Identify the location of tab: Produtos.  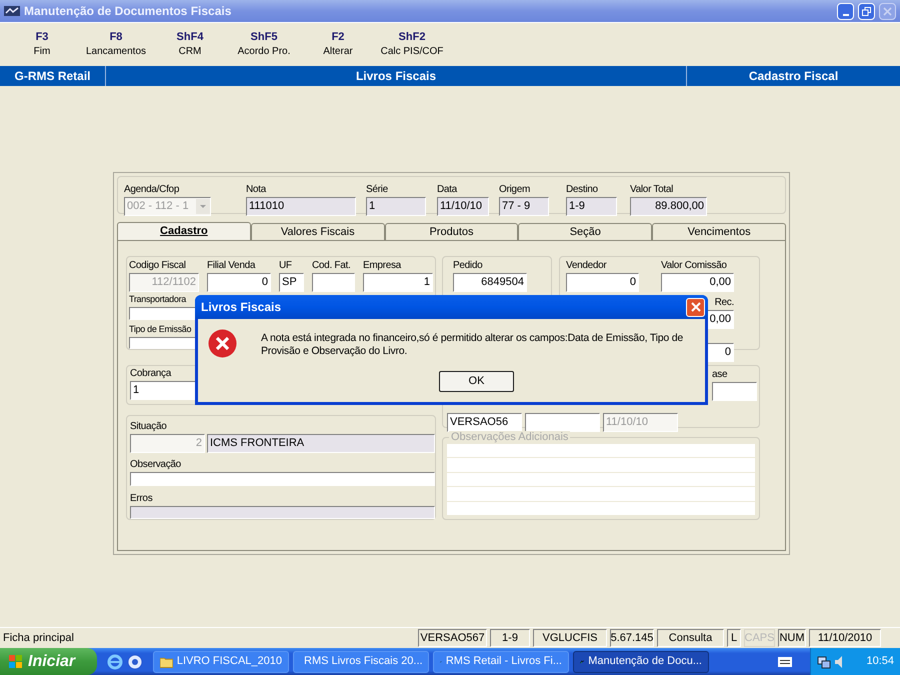
(451, 231).